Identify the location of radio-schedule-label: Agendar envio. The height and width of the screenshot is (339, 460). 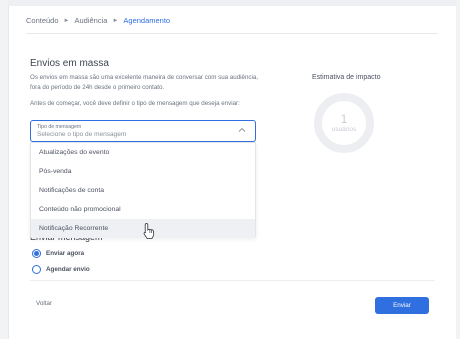
(68, 269).